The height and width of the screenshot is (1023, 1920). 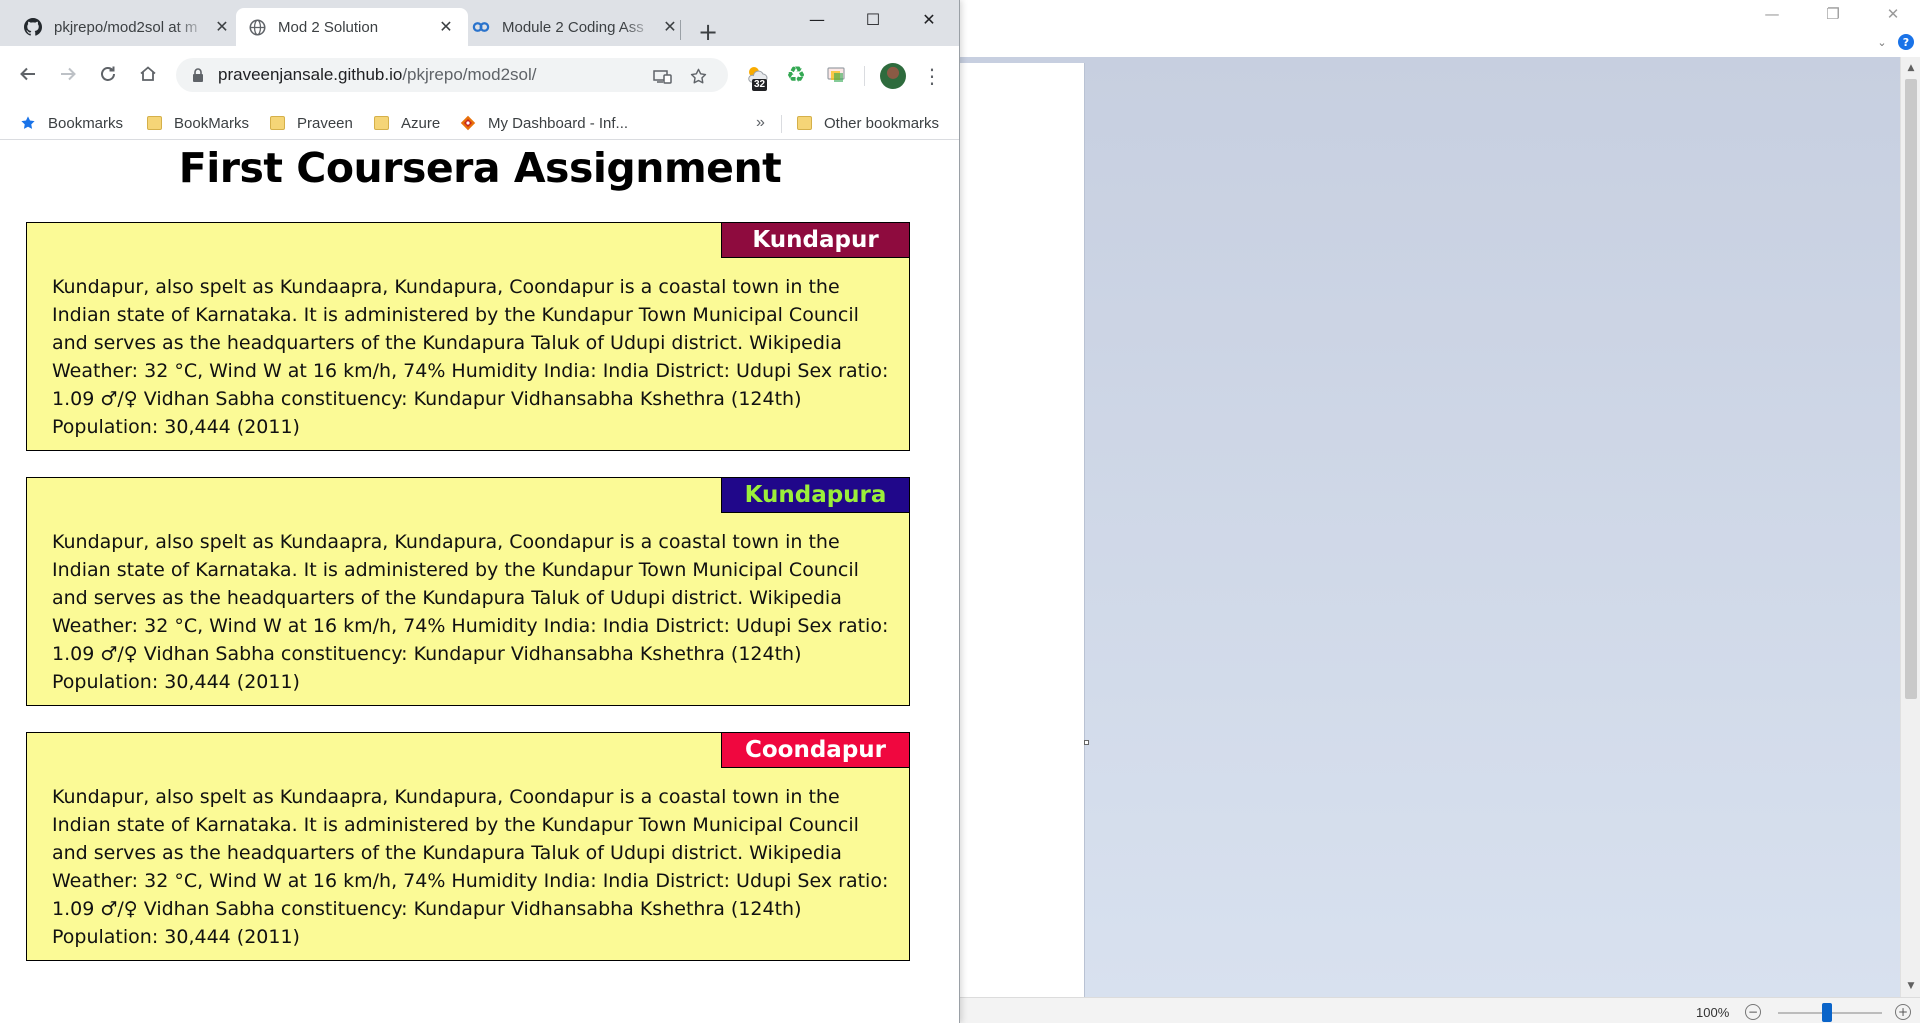 What do you see at coordinates (421, 123) in the screenshot?
I see `bookmark-label: Azure` at bounding box center [421, 123].